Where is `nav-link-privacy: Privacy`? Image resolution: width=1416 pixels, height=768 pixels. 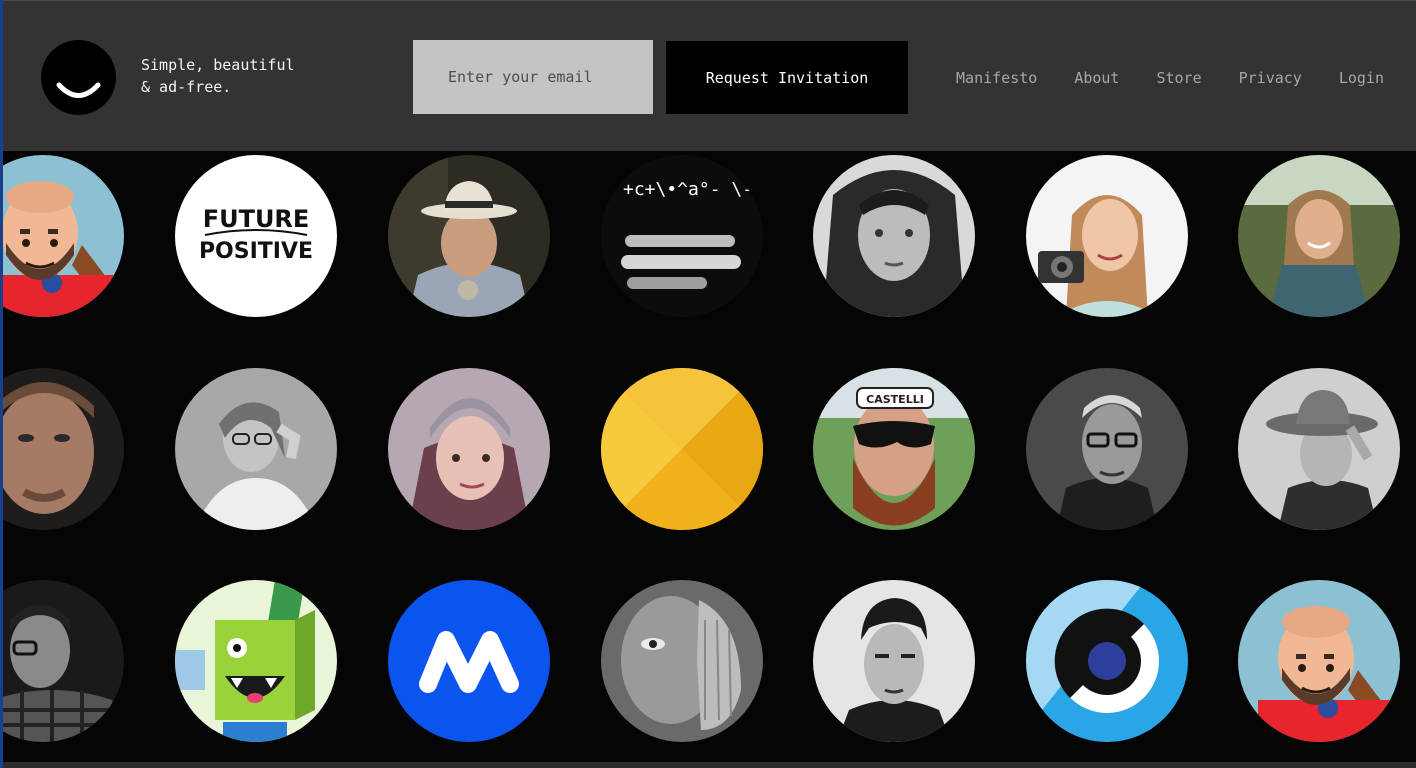
nav-link-privacy: Privacy is located at coordinates (1270, 78).